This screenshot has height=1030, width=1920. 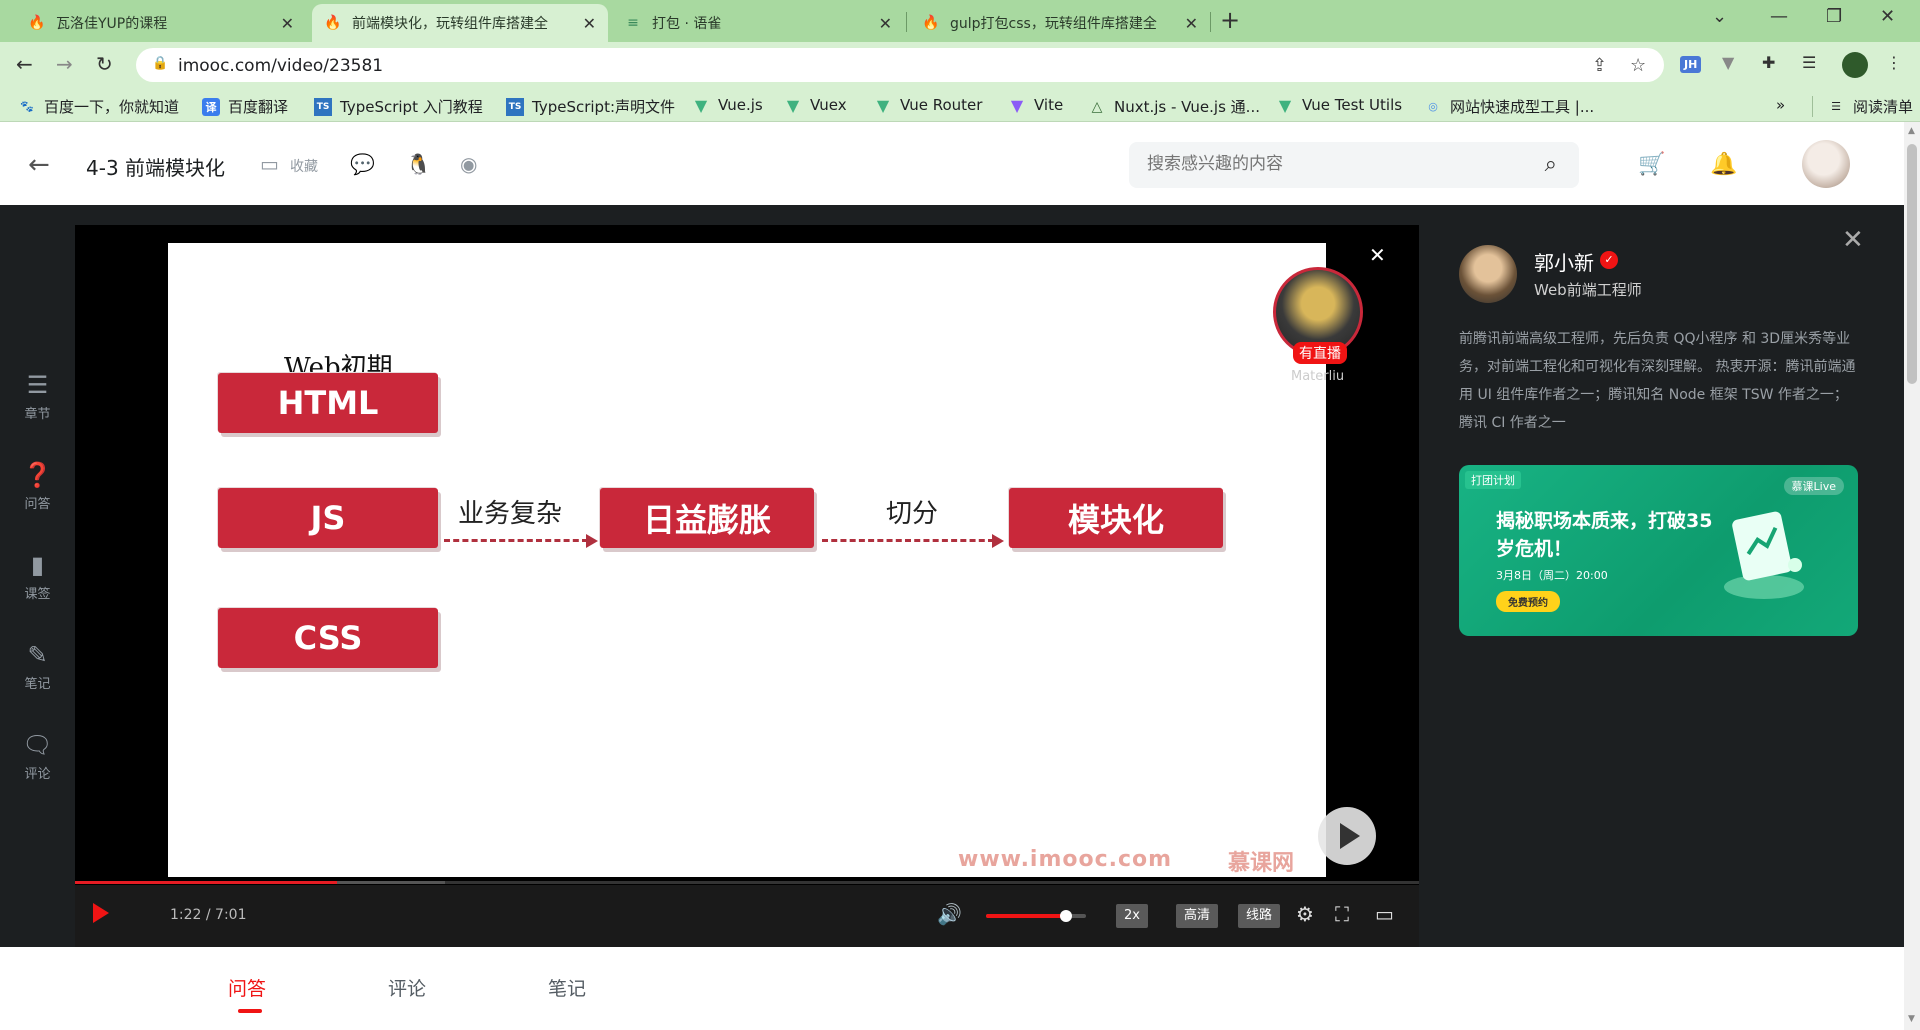 What do you see at coordinates (460, 23) in the screenshot?
I see `browser-tab-1: 🔥 前端模块化，玩转组件库搭建全 ✕` at bounding box center [460, 23].